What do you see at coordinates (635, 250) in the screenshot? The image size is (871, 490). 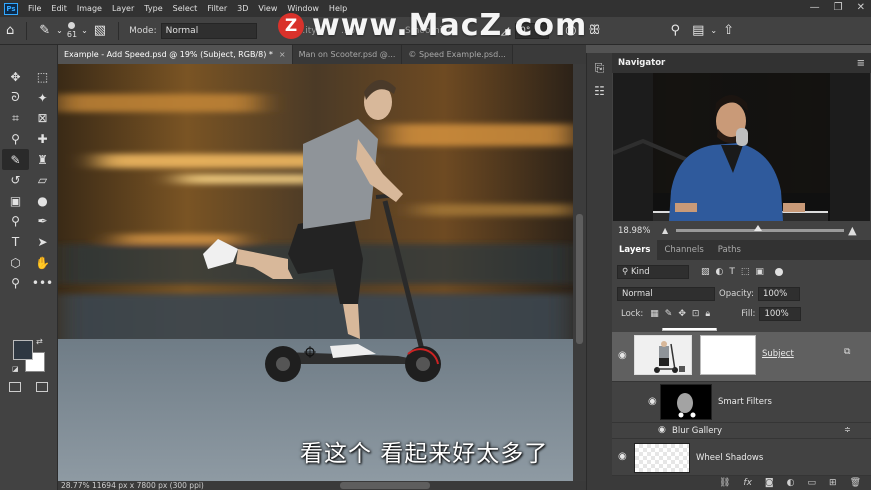 I see `tab-layers: Layers` at bounding box center [635, 250].